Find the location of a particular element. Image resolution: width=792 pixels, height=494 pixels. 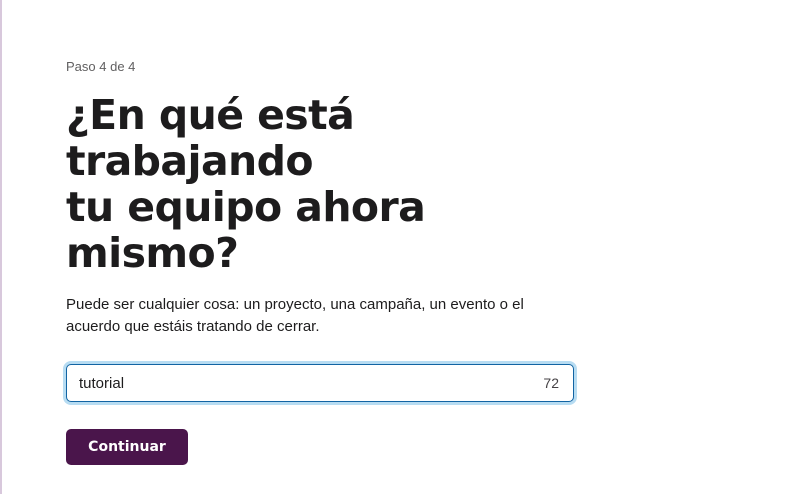

page-title-line-1: ¿En qué está trabajando is located at coordinates (210, 138).